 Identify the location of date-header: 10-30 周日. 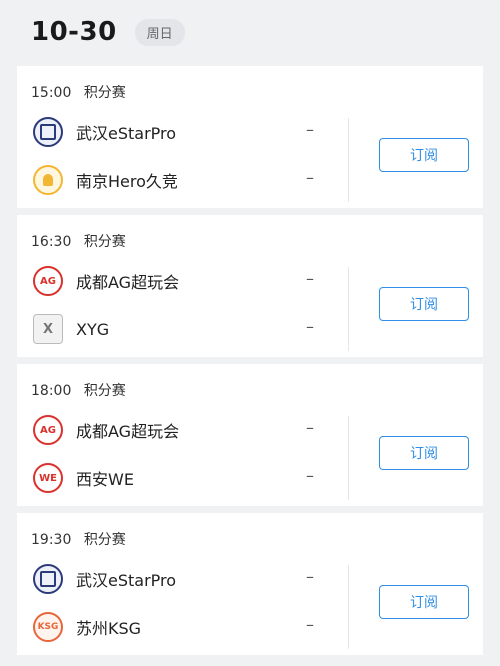
(250, 32).